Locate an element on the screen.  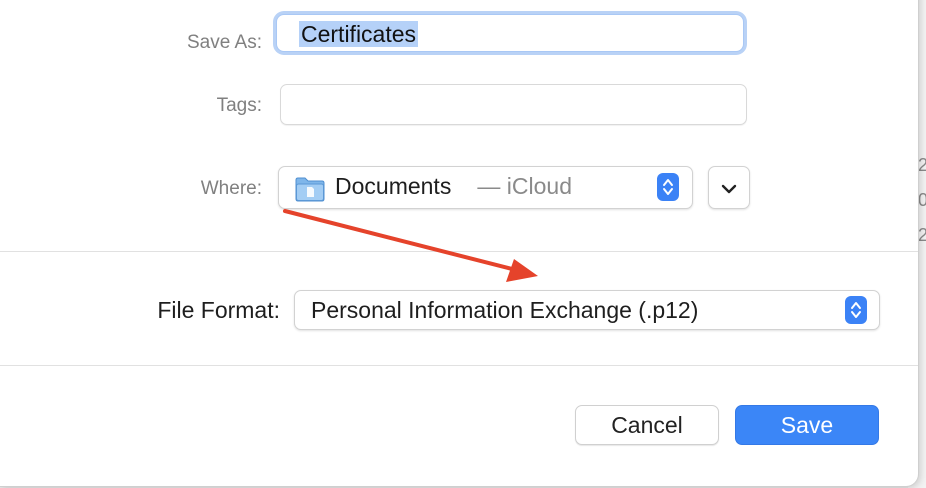
where-label: Where: is located at coordinates (231, 188).